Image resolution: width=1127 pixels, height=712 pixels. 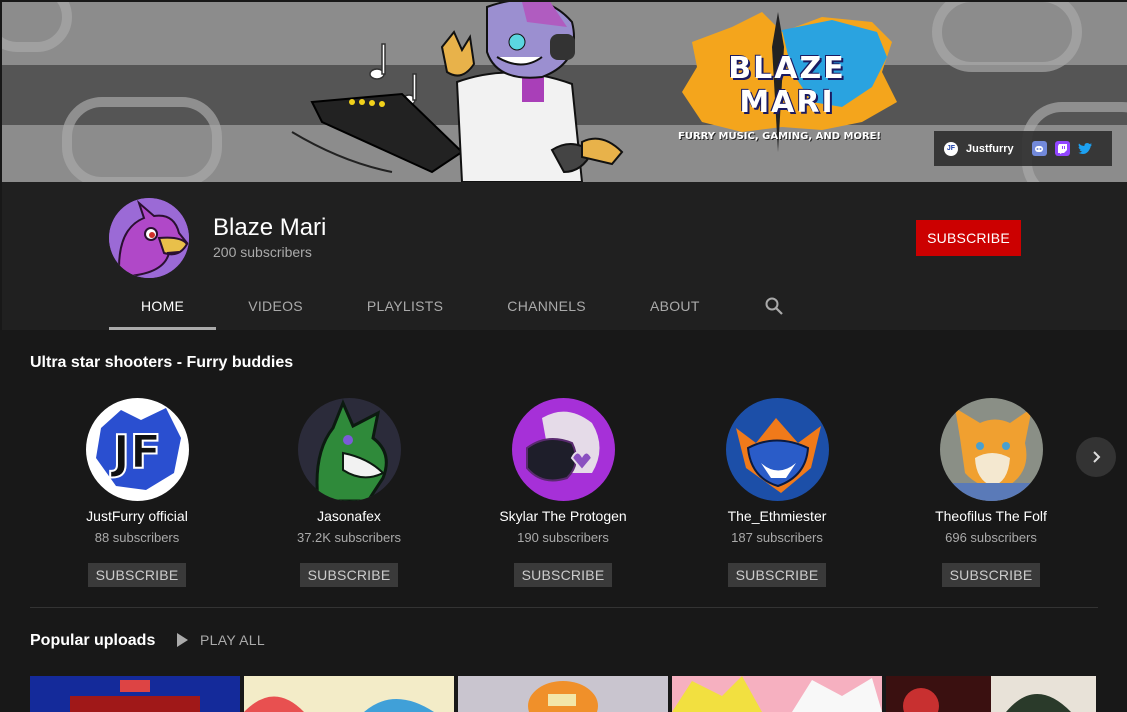 What do you see at coordinates (93, 640) in the screenshot?
I see `popular-uploads-title: Popular uploads` at bounding box center [93, 640].